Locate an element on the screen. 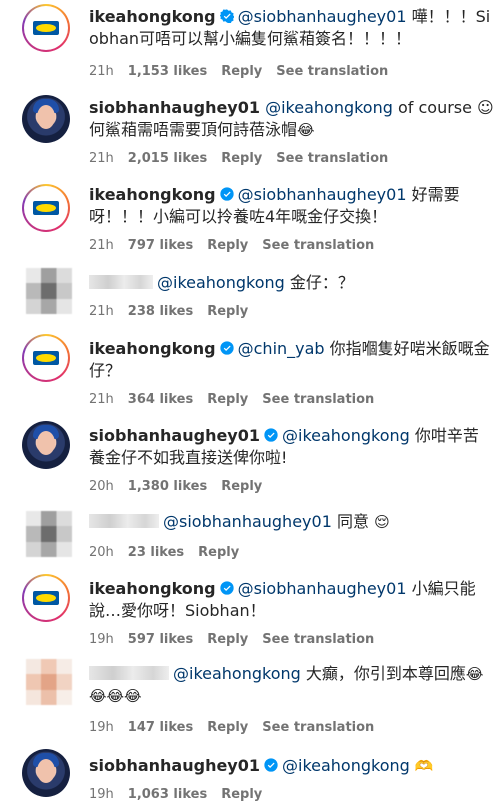 Image resolution: width=504 pixels, height=803 pixels. comment-emoji: 😌 is located at coordinates (382, 522).